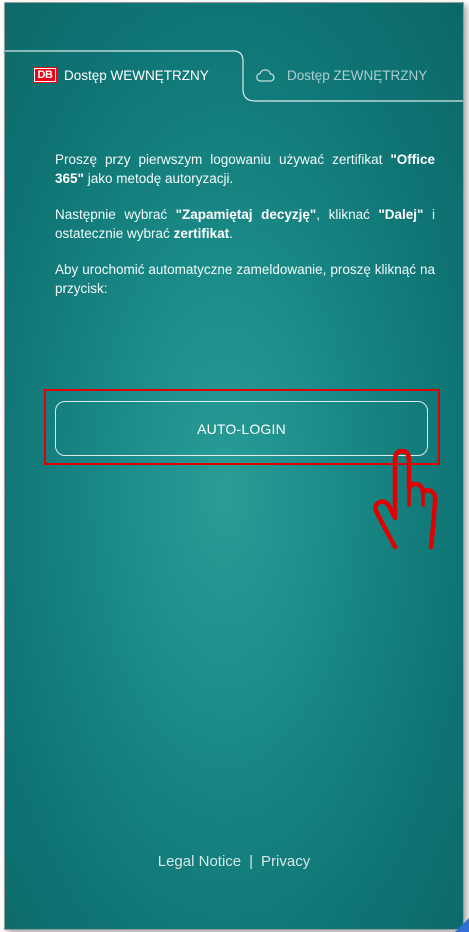 The height and width of the screenshot is (932, 469). I want to click on tab-internal-label: Dostęp WEWNĘTRZNY, so click(136, 75).